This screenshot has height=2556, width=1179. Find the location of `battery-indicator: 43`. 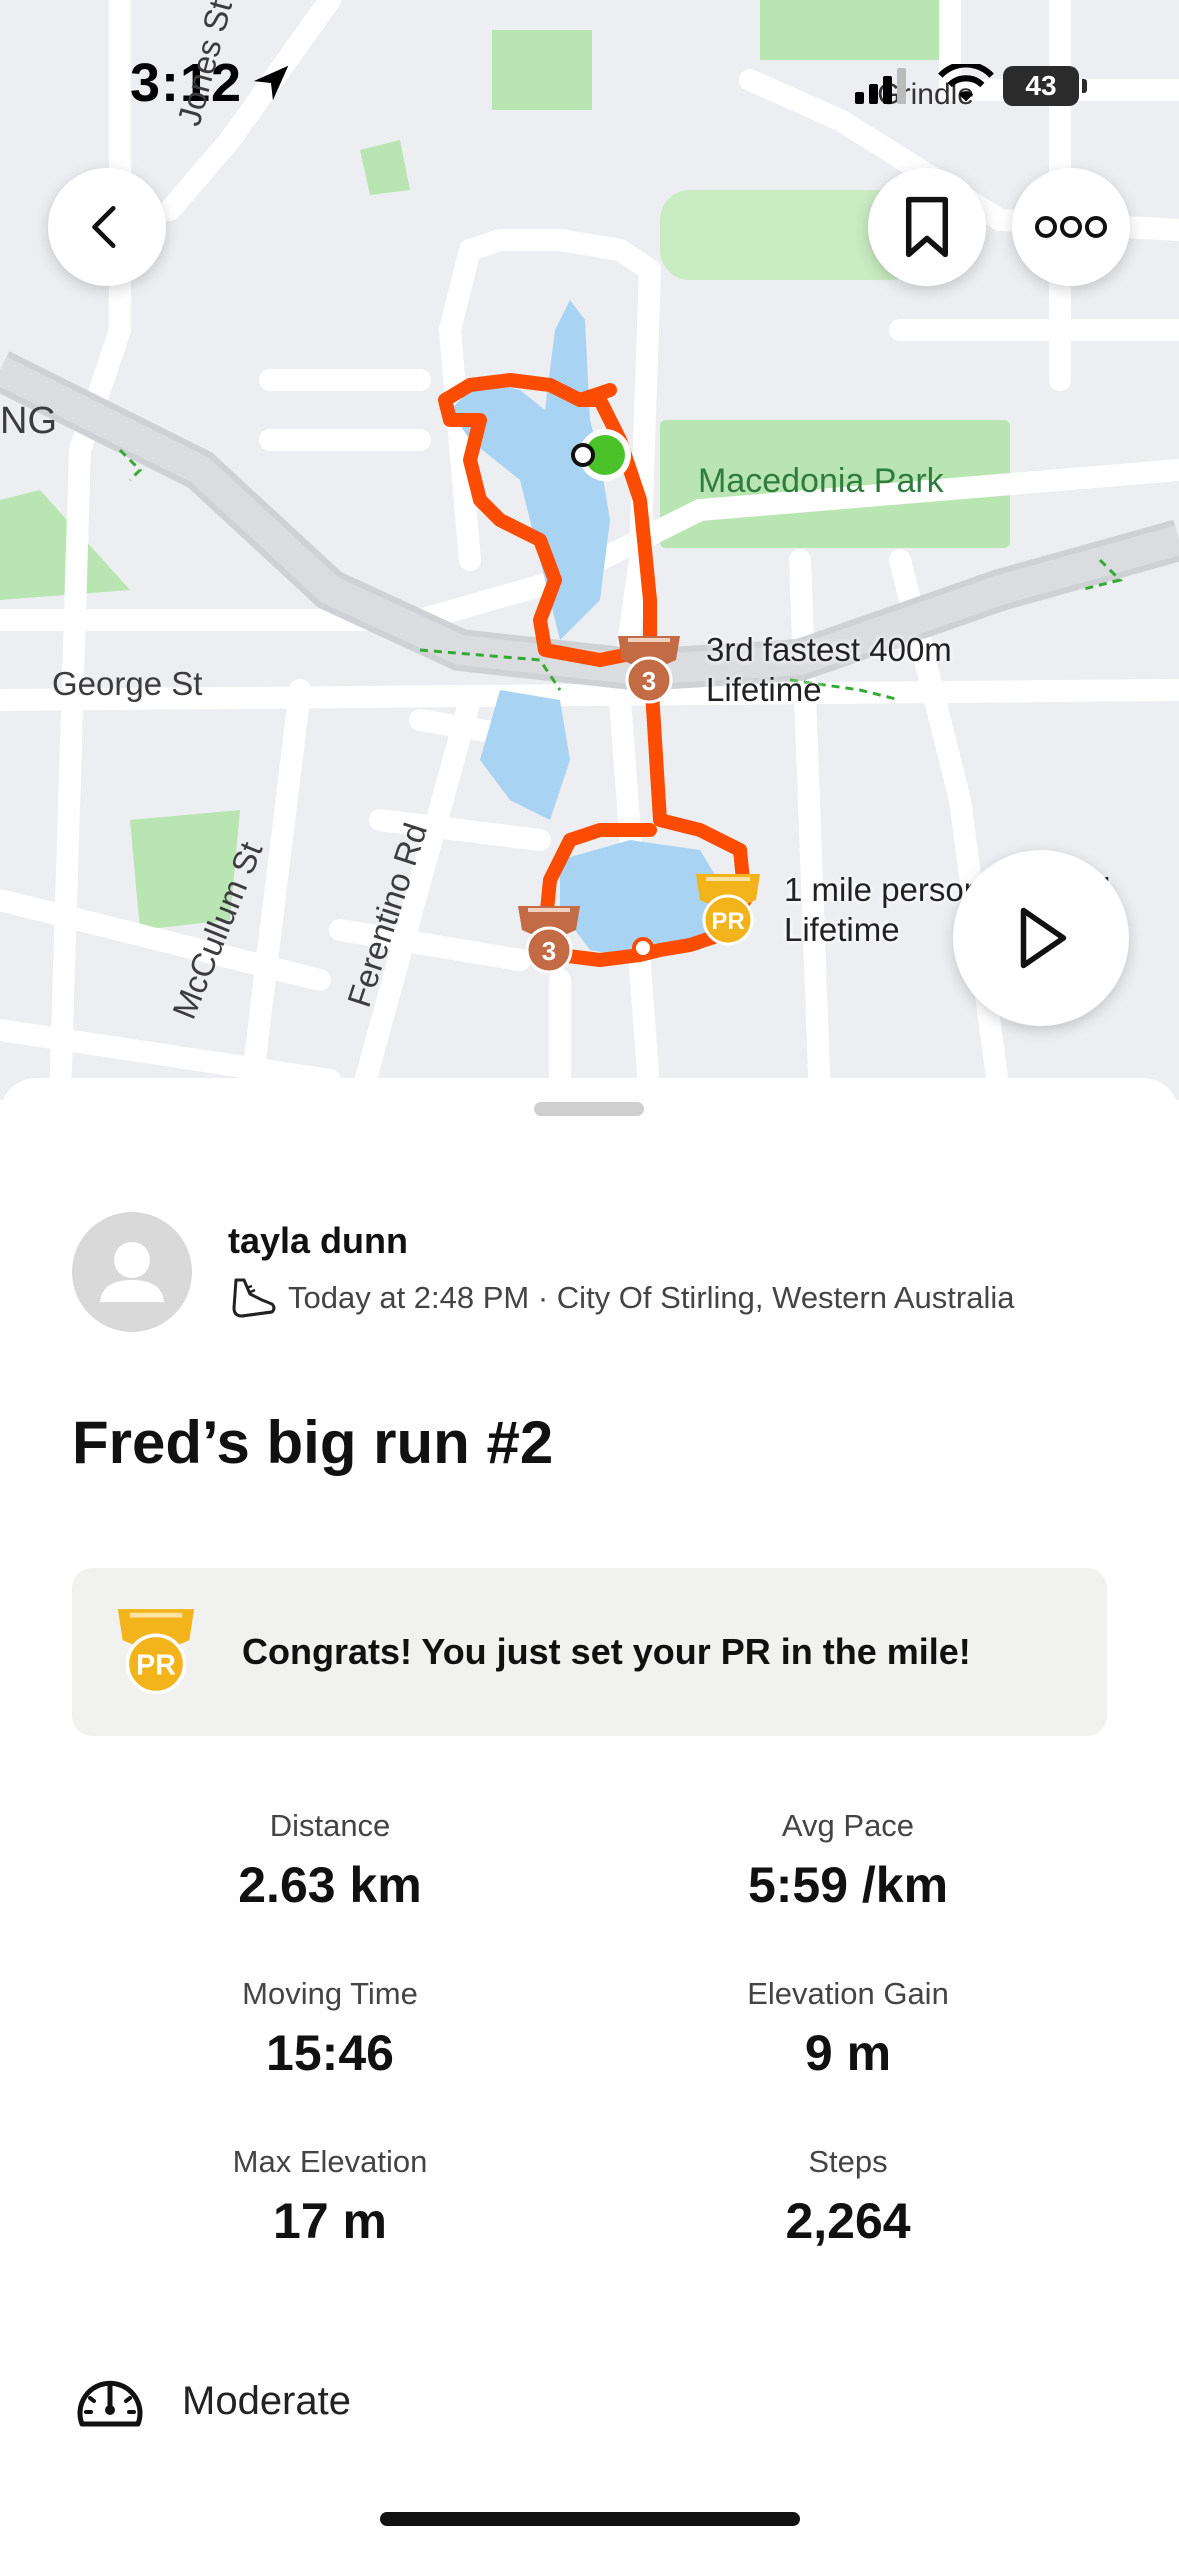

battery-indicator: 43 is located at coordinates (1045, 86).